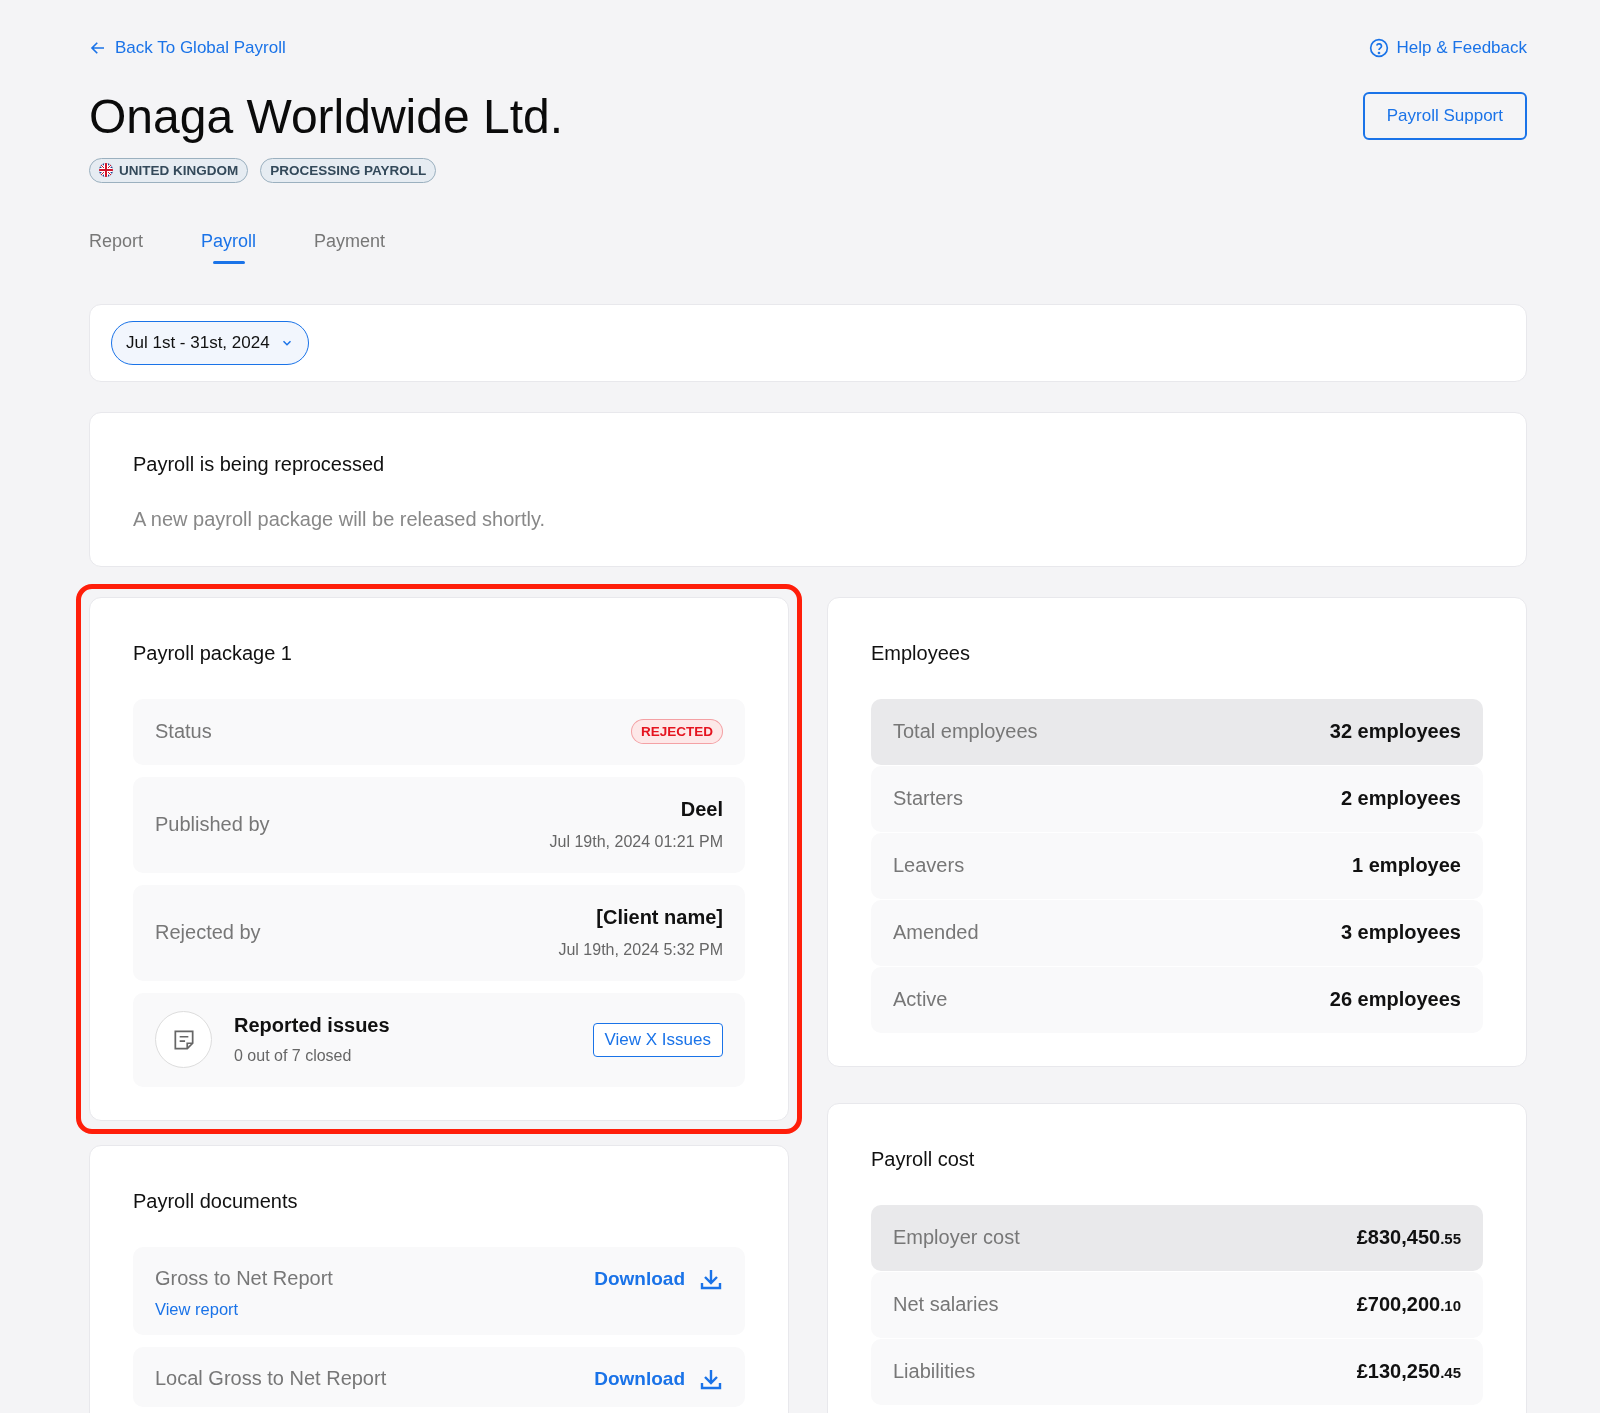  What do you see at coordinates (923, 1159) in the screenshot?
I see `card-title: Payroll cost` at bounding box center [923, 1159].